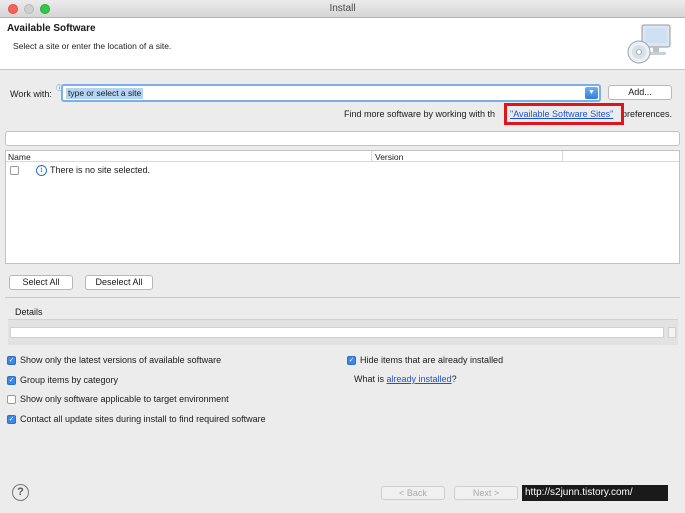 This screenshot has width=685, height=513. I want to click on latest-versions-checkbox: ✓, so click(11, 360).